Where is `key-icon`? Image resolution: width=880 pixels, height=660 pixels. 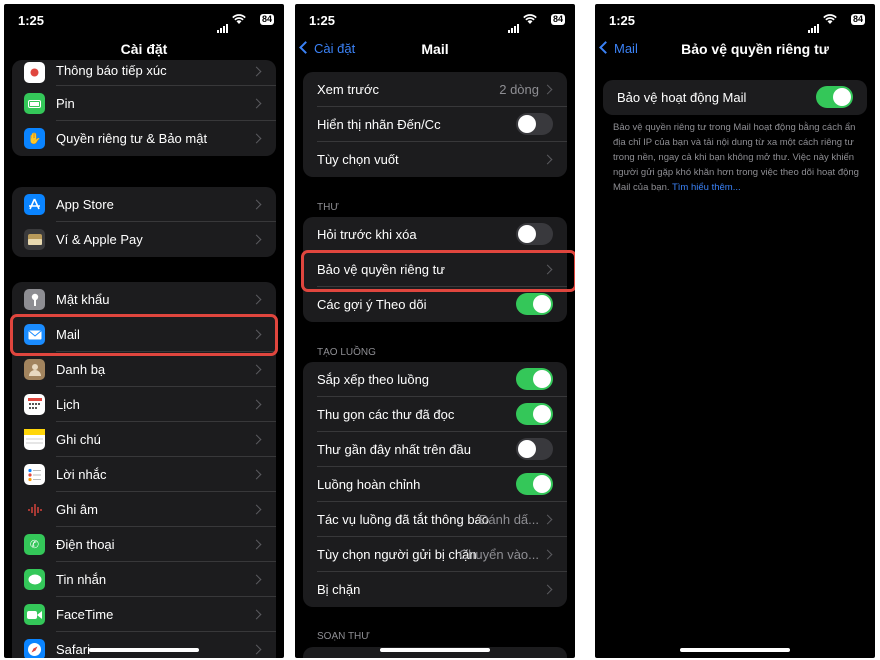 key-icon is located at coordinates (34, 299).